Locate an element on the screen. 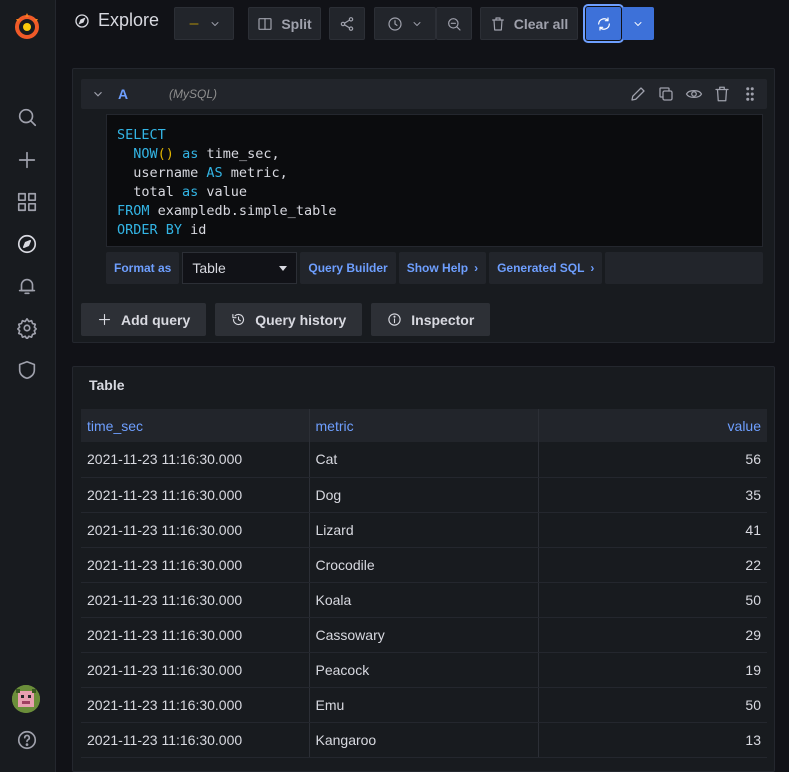 The width and height of the screenshot is (789, 772). history-icon is located at coordinates (238, 319).